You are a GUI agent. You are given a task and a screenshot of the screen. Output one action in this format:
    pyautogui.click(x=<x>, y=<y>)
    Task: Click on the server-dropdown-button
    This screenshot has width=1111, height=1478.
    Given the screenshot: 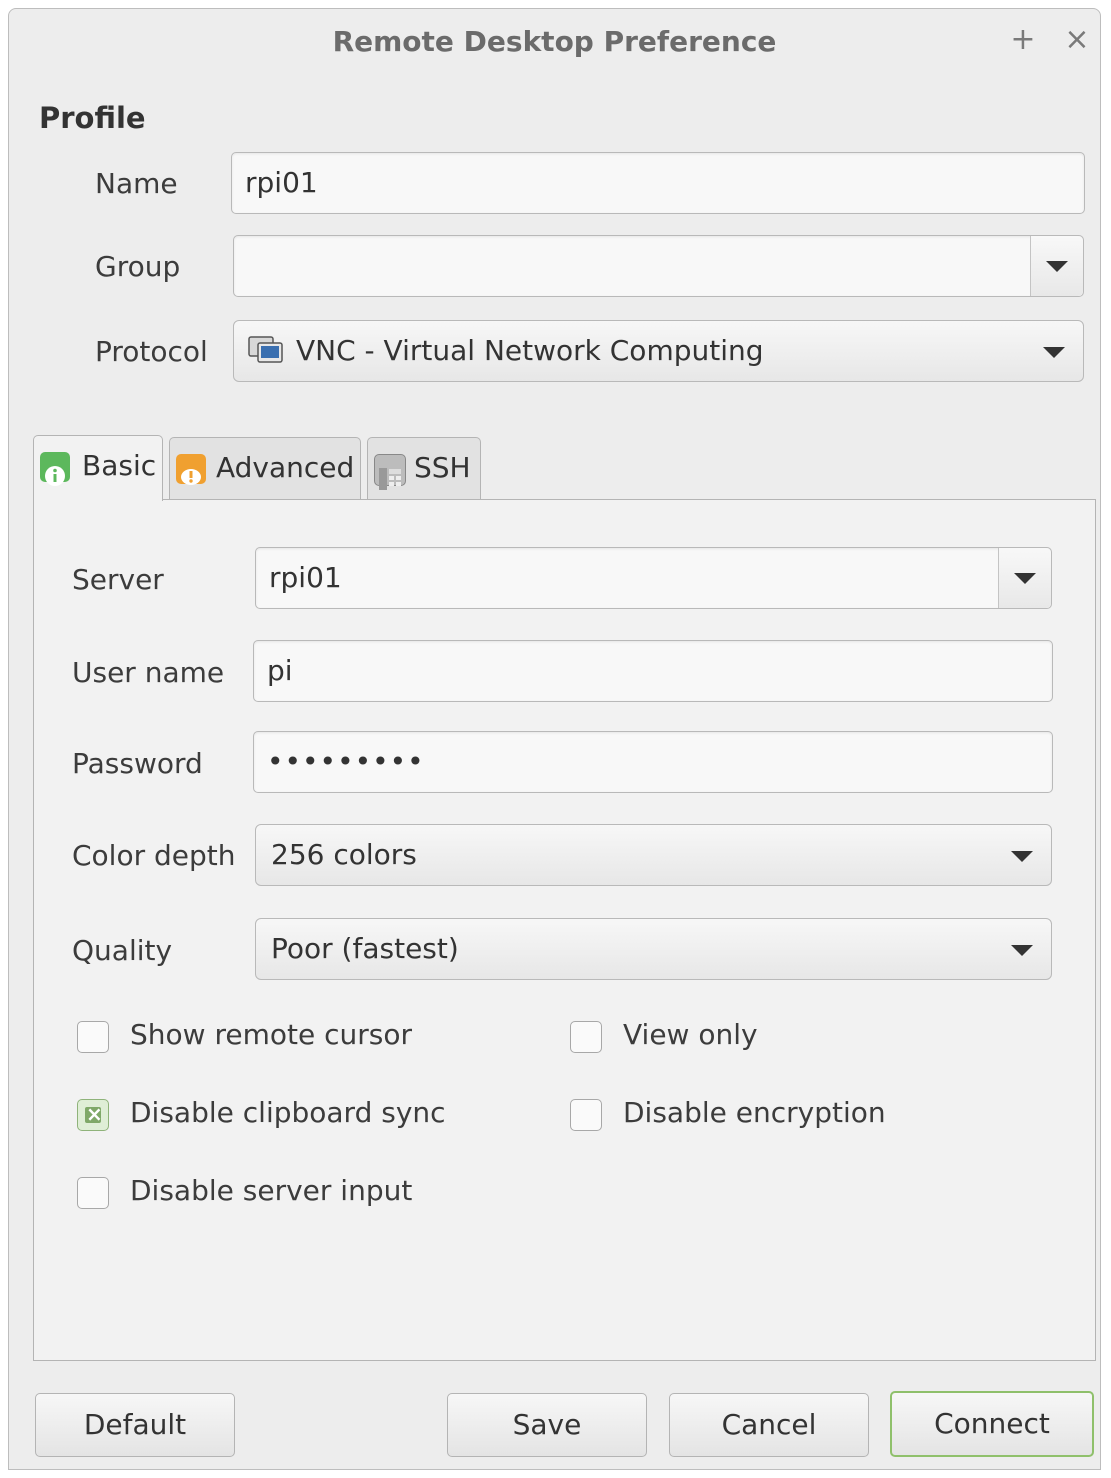 What is the action you would take?
    pyautogui.click(x=1024, y=578)
    